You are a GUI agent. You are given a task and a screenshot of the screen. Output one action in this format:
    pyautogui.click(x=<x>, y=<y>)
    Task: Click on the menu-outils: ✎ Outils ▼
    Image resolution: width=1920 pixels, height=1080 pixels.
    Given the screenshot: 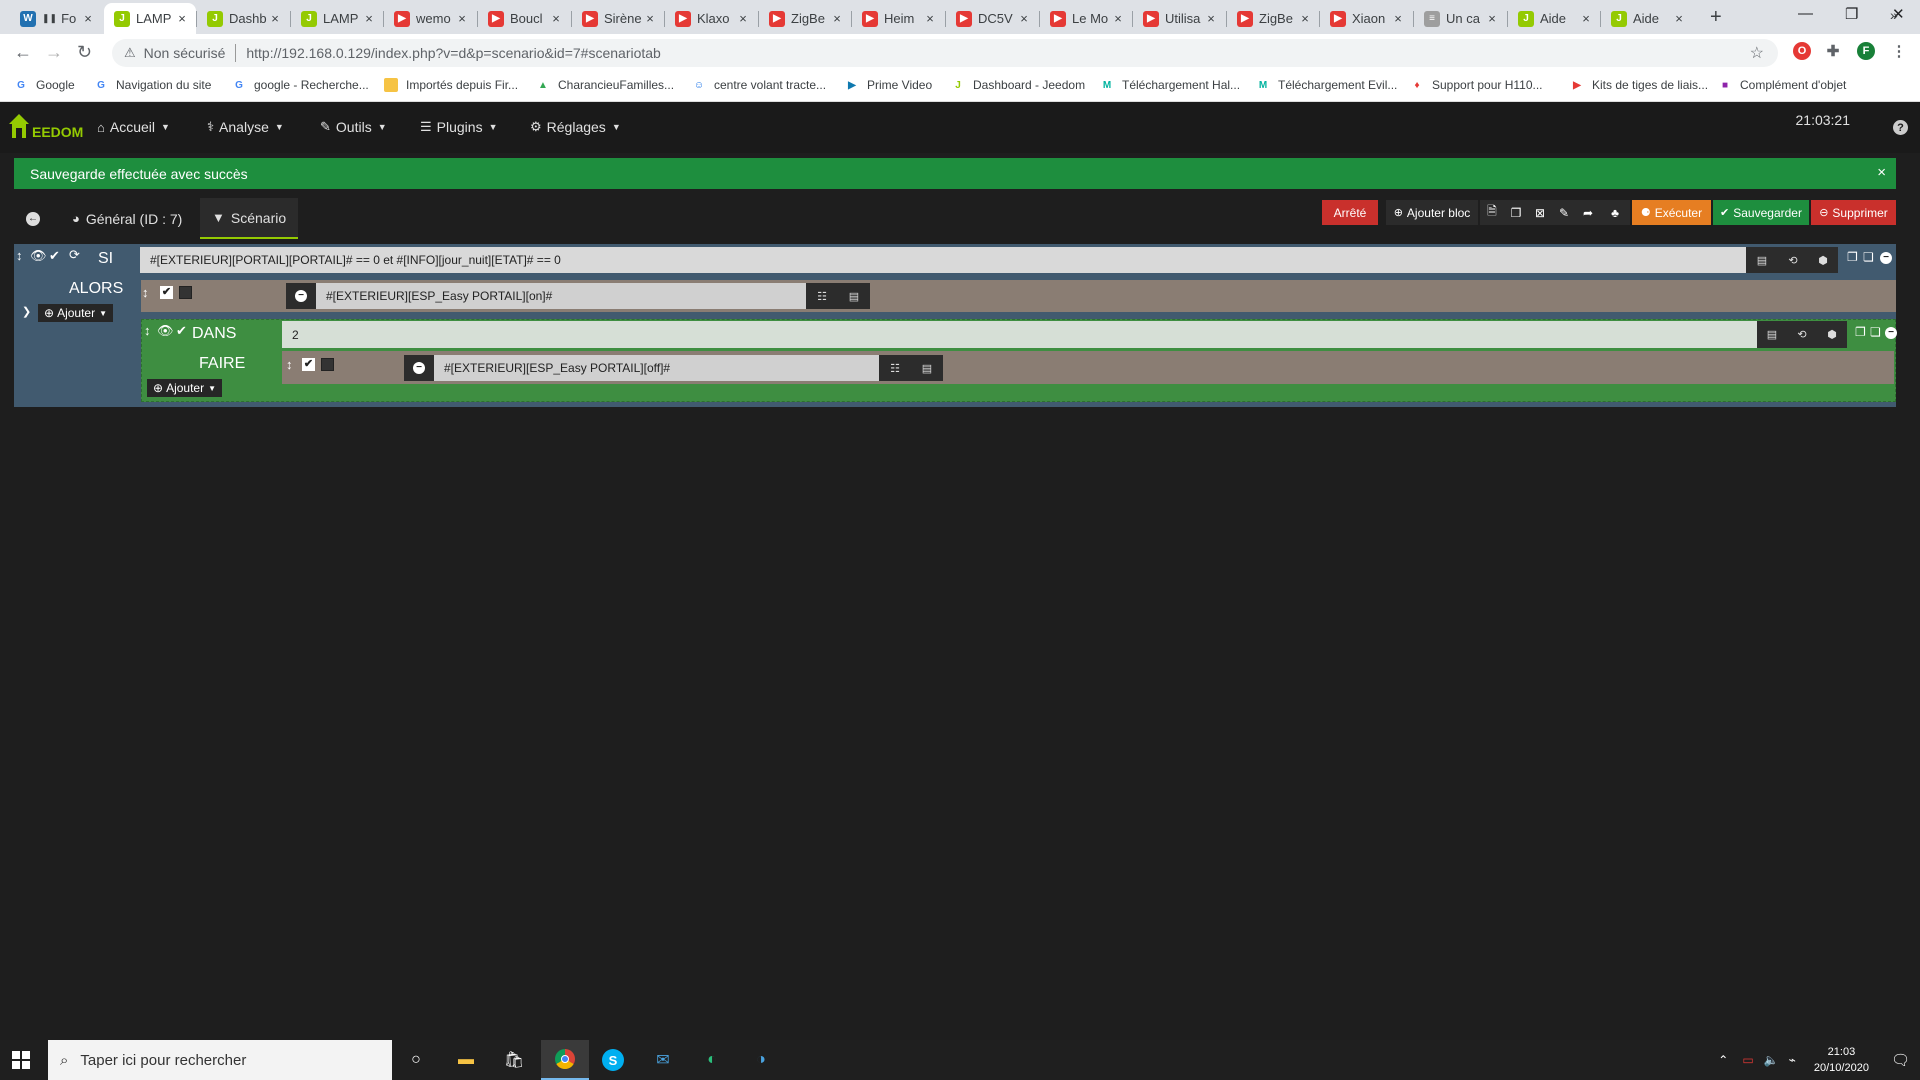 What is the action you would take?
    pyautogui.click(x=353, y=127)
    